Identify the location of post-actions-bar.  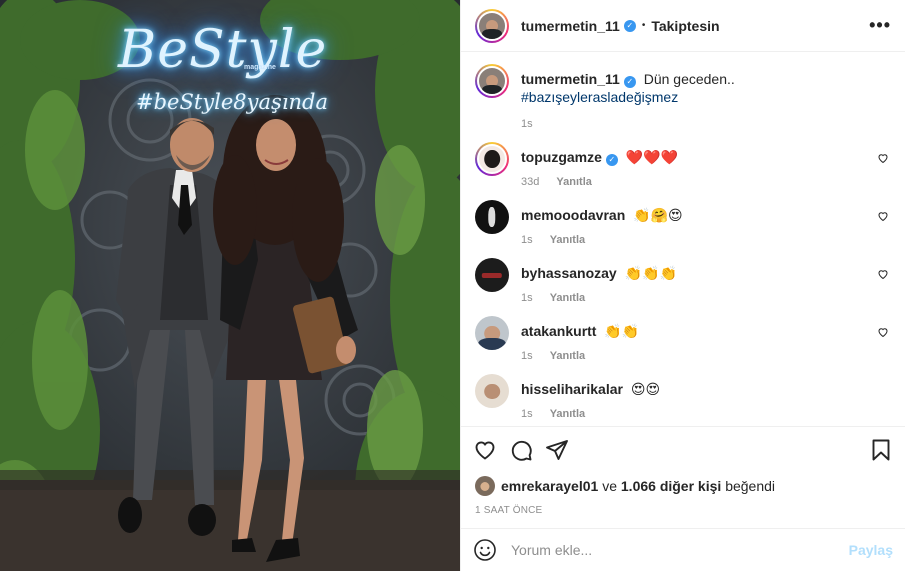
(683, 449).